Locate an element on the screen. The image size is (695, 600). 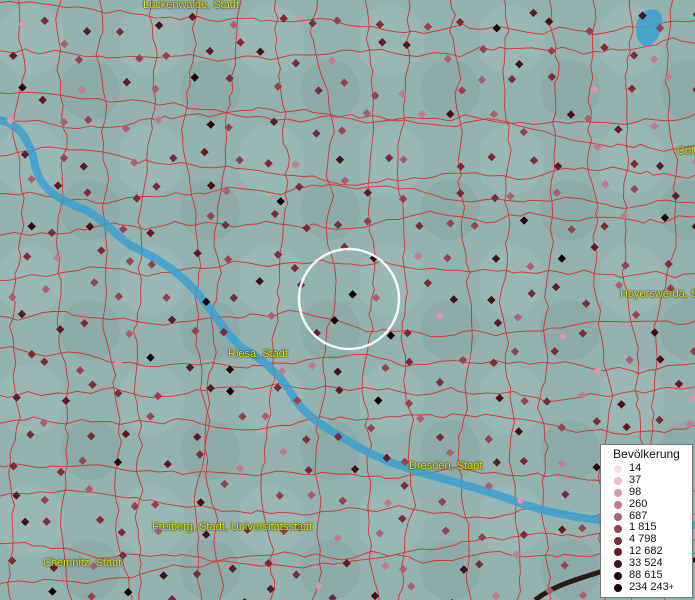
city-label-freiberg: Freiberg, Stadt, Universitätsstadt is located at coordinates (232, 527).